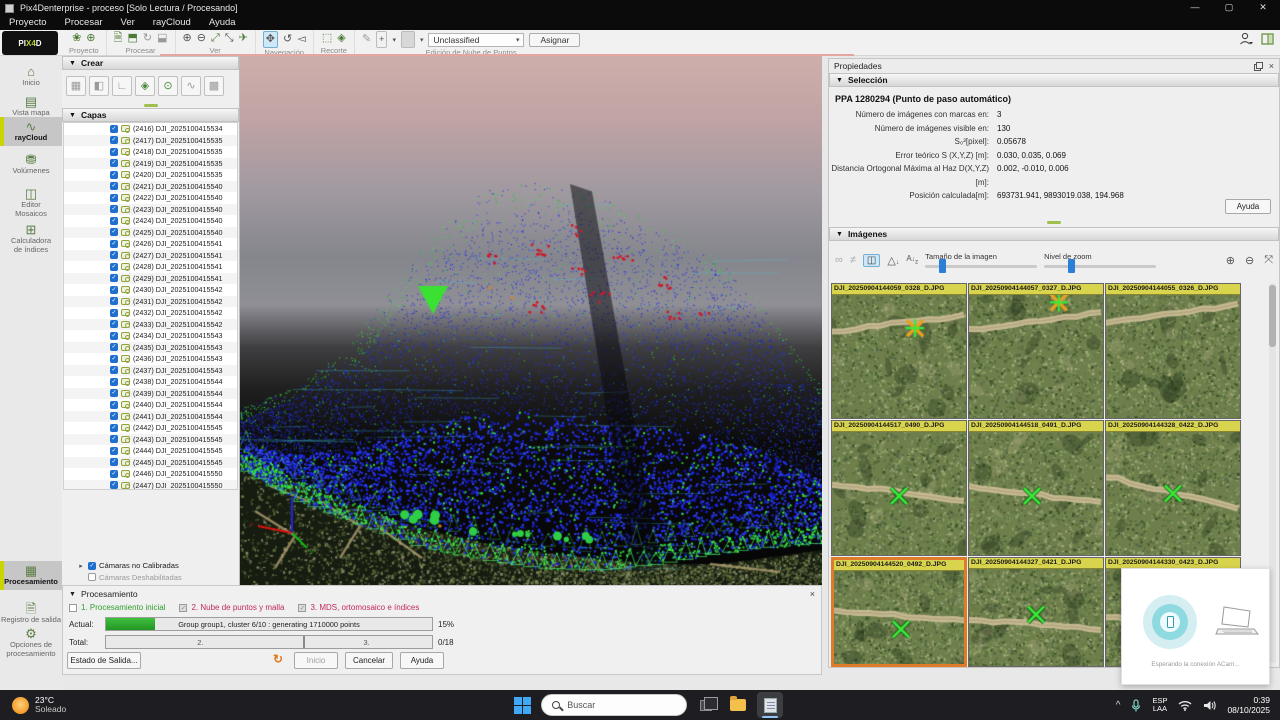  What do you see at coordinates (150, 370) in the screenshot?
I see `layer-row: ✓ (2437) DJI_2025100415543` at bounding box center [150, 370].